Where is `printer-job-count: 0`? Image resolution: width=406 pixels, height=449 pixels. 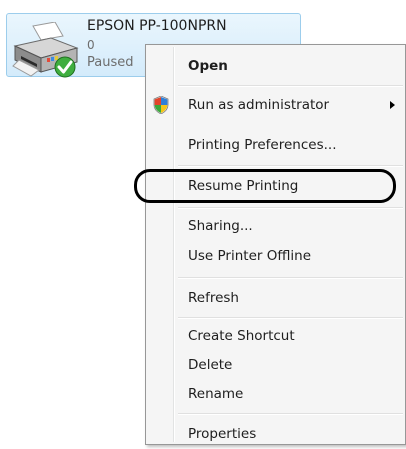
printer-job-count: 0 is located at coordinates (91, 45).